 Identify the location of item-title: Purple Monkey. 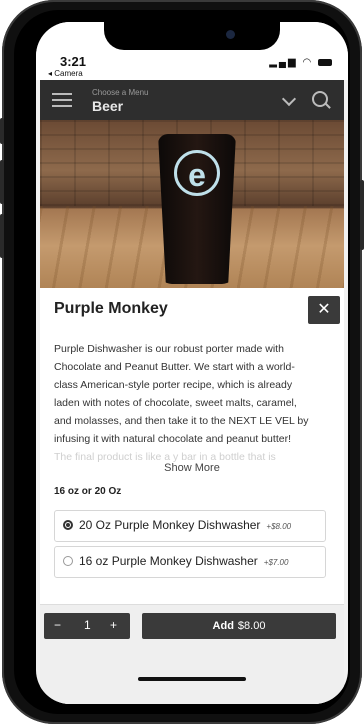
(111, 308).